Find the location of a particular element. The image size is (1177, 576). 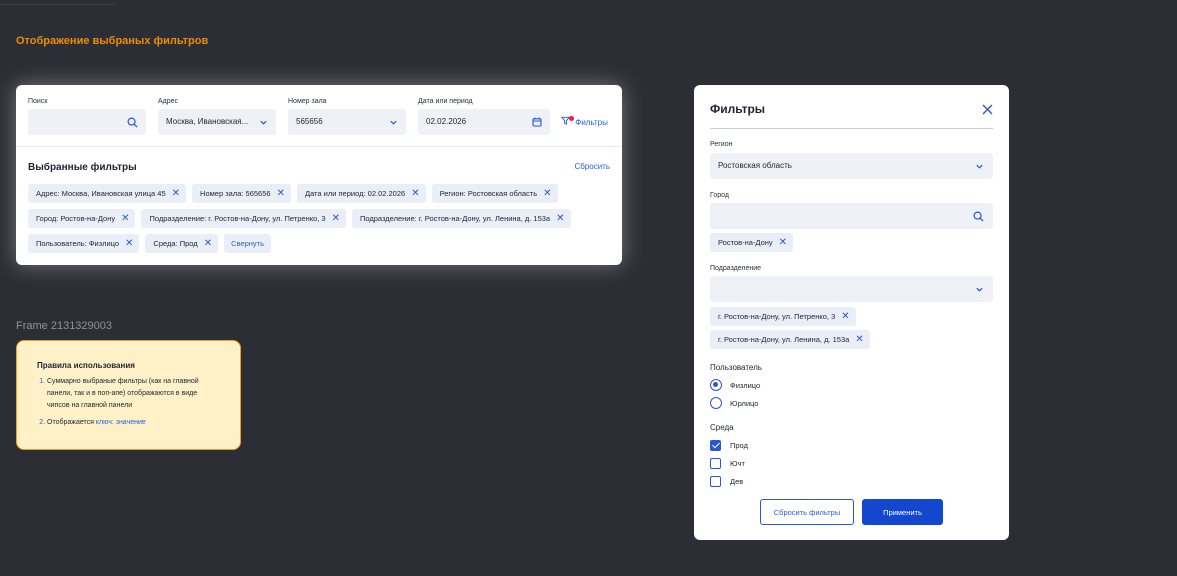

filters-link-label: Фильтры is located at coordinates (591, 122).